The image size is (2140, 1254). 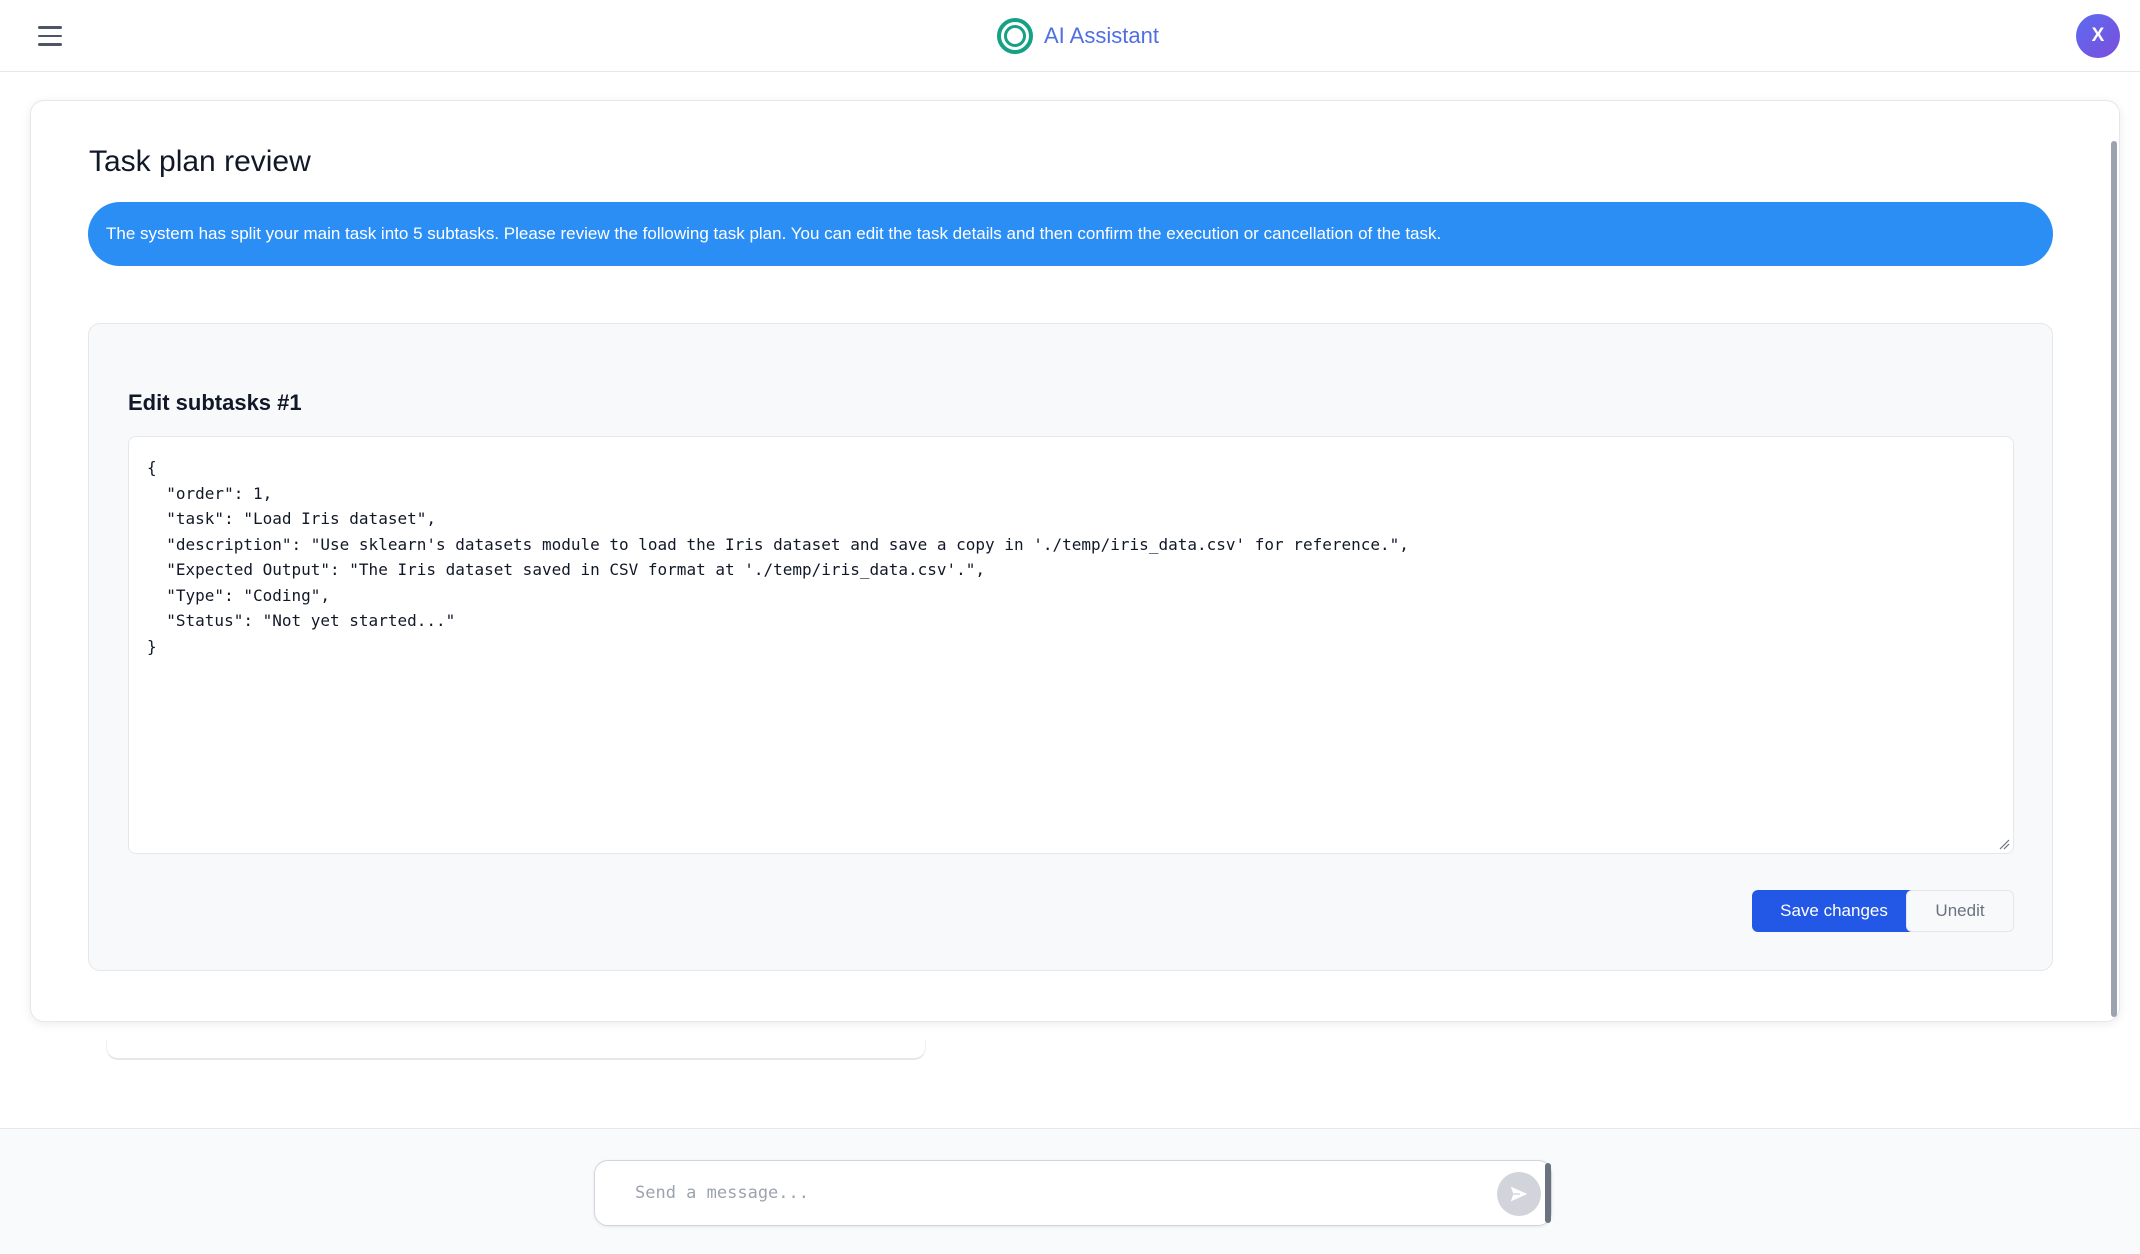 I want to click on message-footer, so click(x=1070, y=1191).